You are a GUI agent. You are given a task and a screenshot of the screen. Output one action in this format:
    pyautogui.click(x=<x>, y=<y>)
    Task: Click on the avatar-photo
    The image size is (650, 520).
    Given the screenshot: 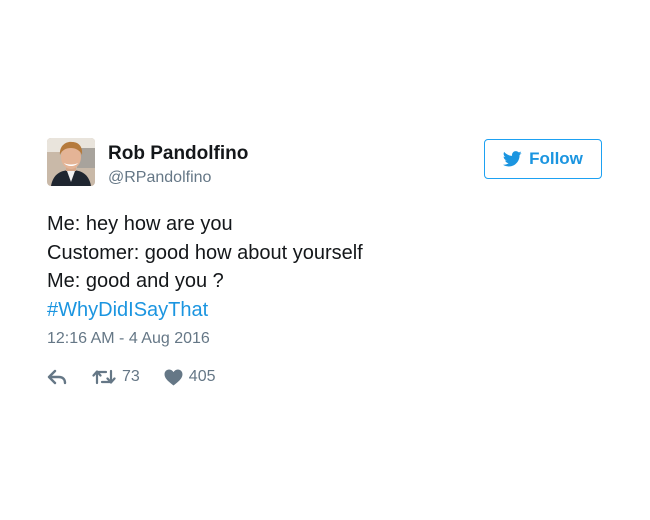 What is the action you would take?
    pyautogui.click(x=71, y=162)
    